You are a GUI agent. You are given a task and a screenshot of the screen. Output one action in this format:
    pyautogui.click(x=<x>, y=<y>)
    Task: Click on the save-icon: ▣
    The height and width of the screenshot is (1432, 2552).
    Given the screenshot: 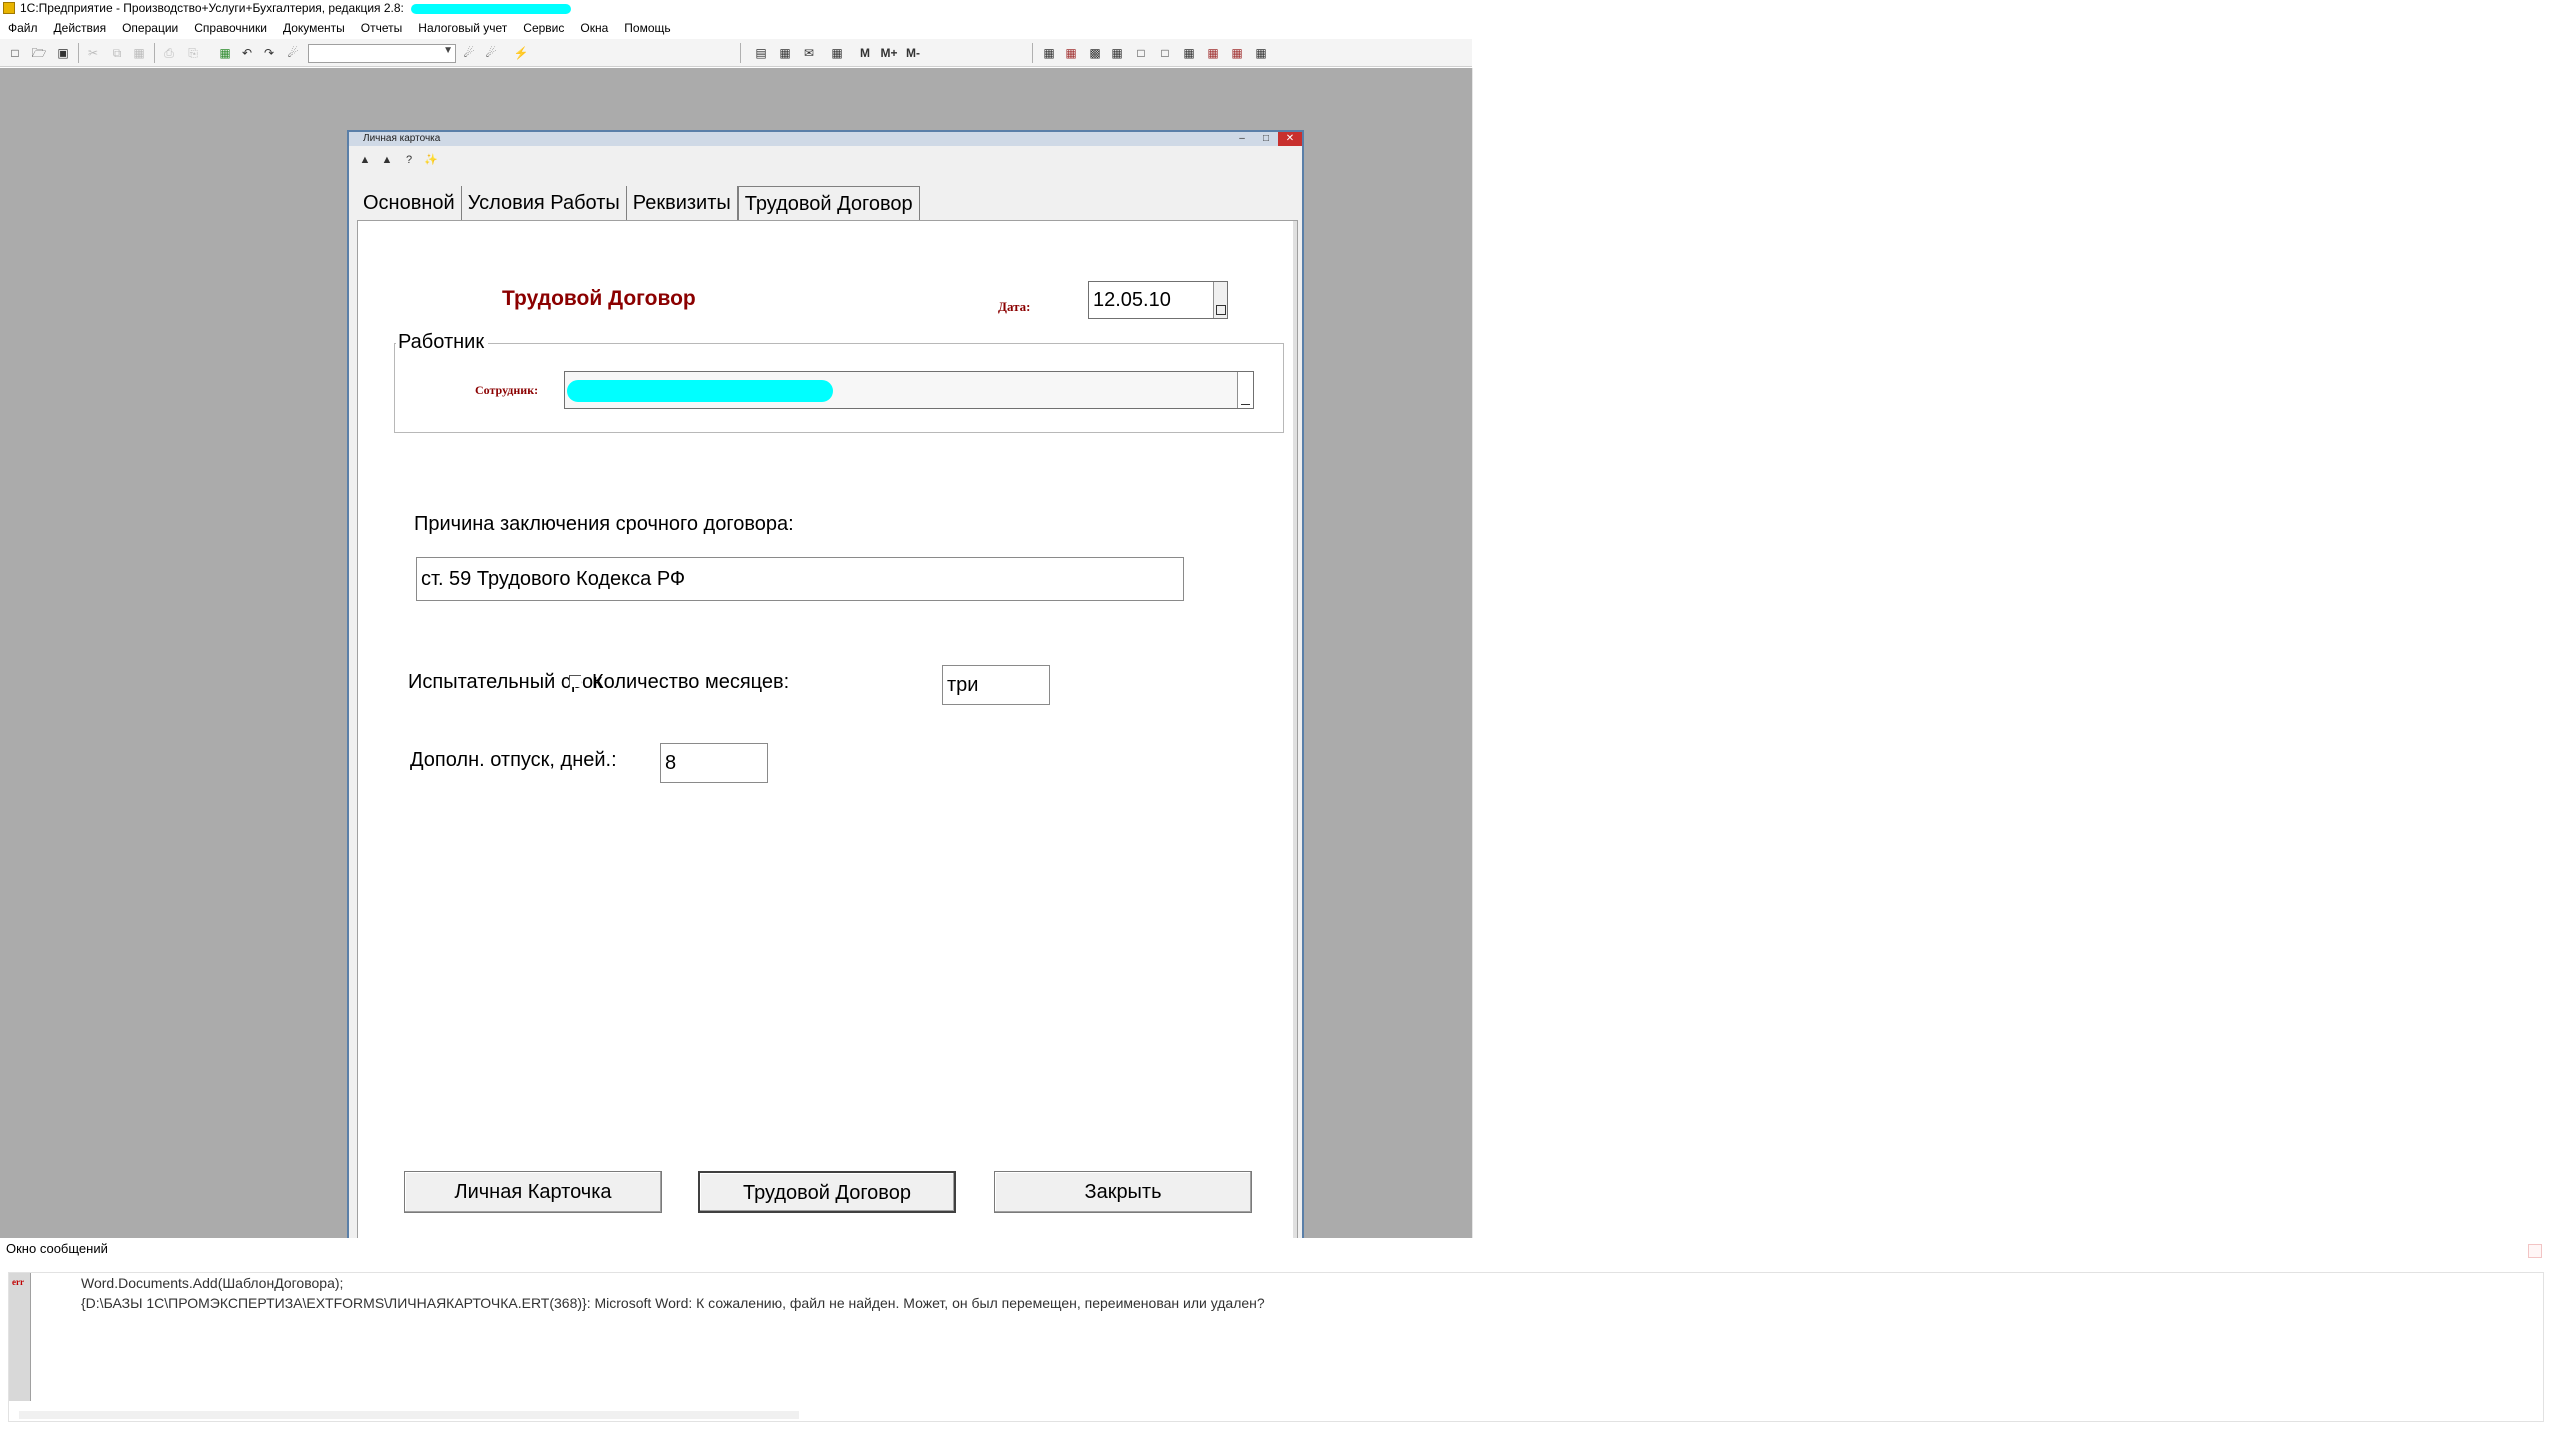 What is the action you would take?
    pyautogui.click(x=63, y=53)
    